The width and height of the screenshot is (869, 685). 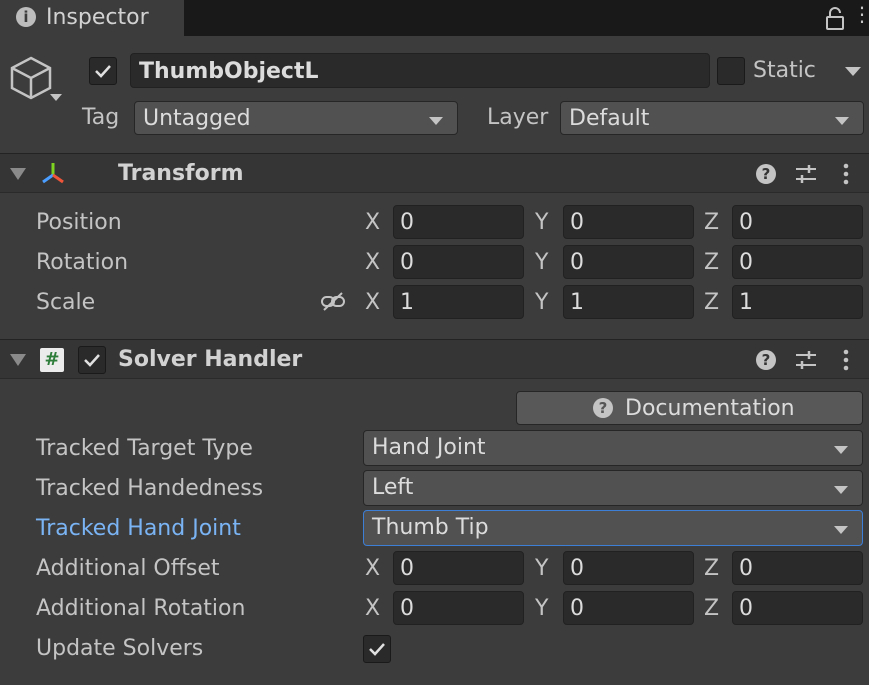 I want to click on constrain-proportions-link-icon, so click(x=333, y=302).